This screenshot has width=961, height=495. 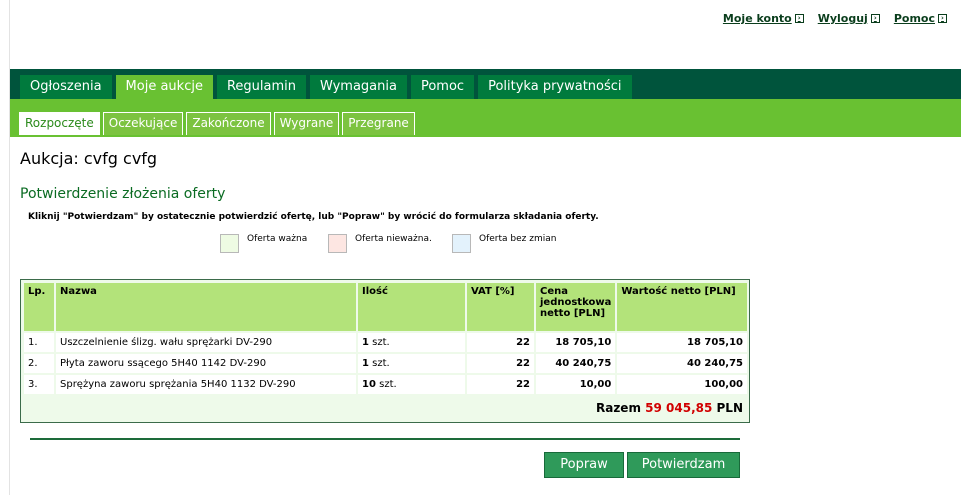 I want to click on header-name: Nazwa, so click(x=206, y=307).